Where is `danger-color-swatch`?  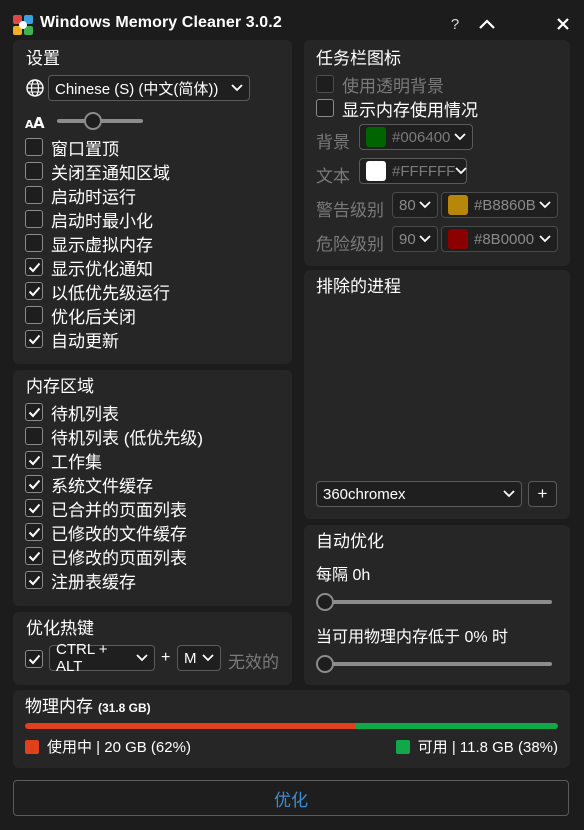 danger-color-swatch is located at coordinates (458, 239).